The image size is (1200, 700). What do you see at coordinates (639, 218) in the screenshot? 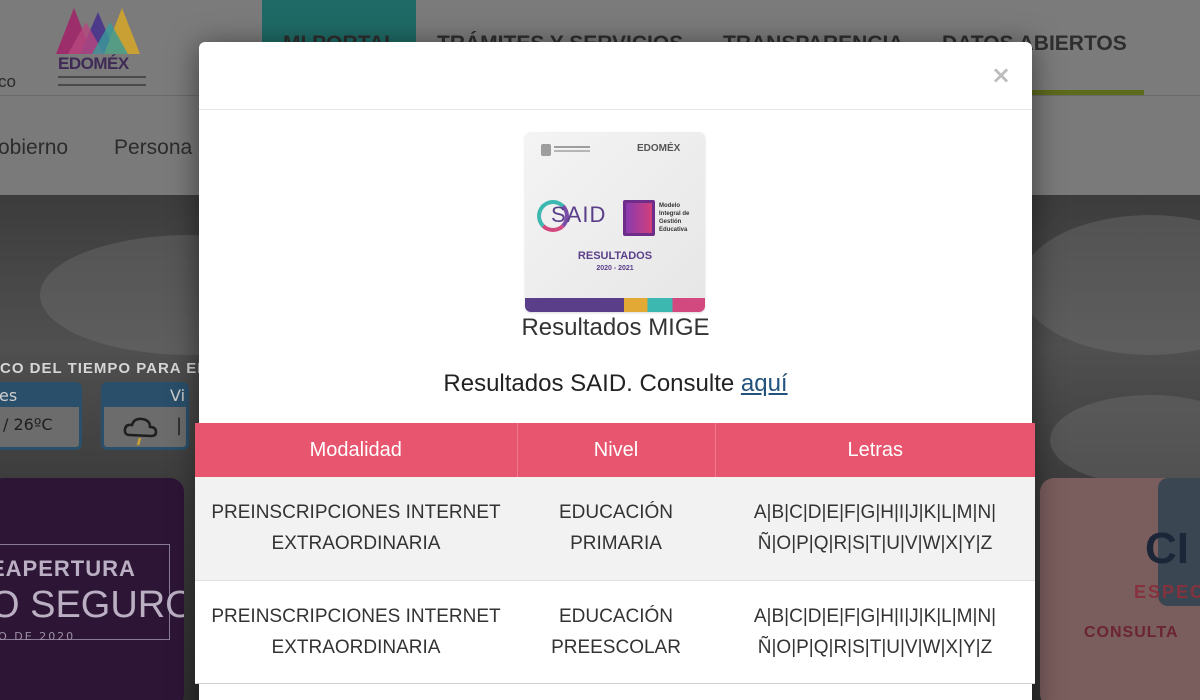
I see `book-icon` at bounding box center [639, 218].